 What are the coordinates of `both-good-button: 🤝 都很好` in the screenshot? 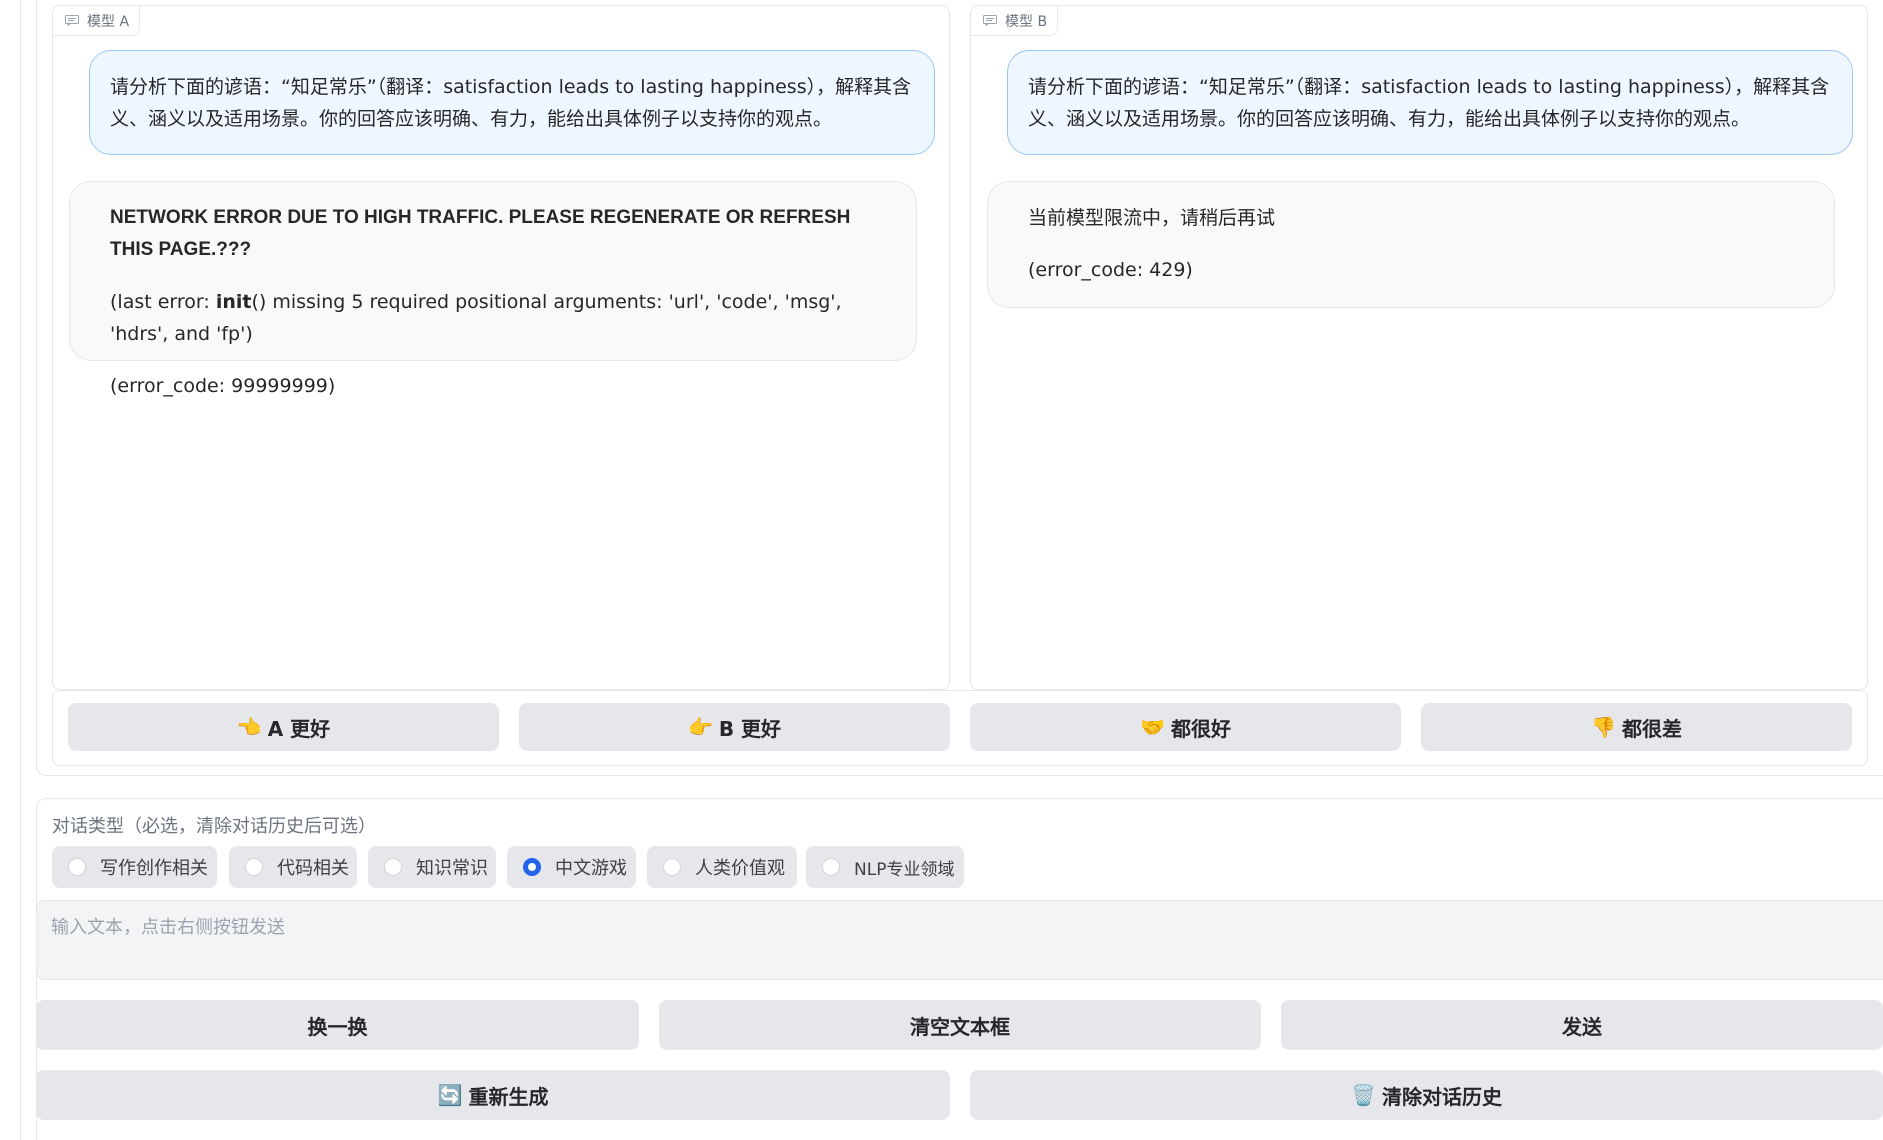 It's located at (1185, 727).